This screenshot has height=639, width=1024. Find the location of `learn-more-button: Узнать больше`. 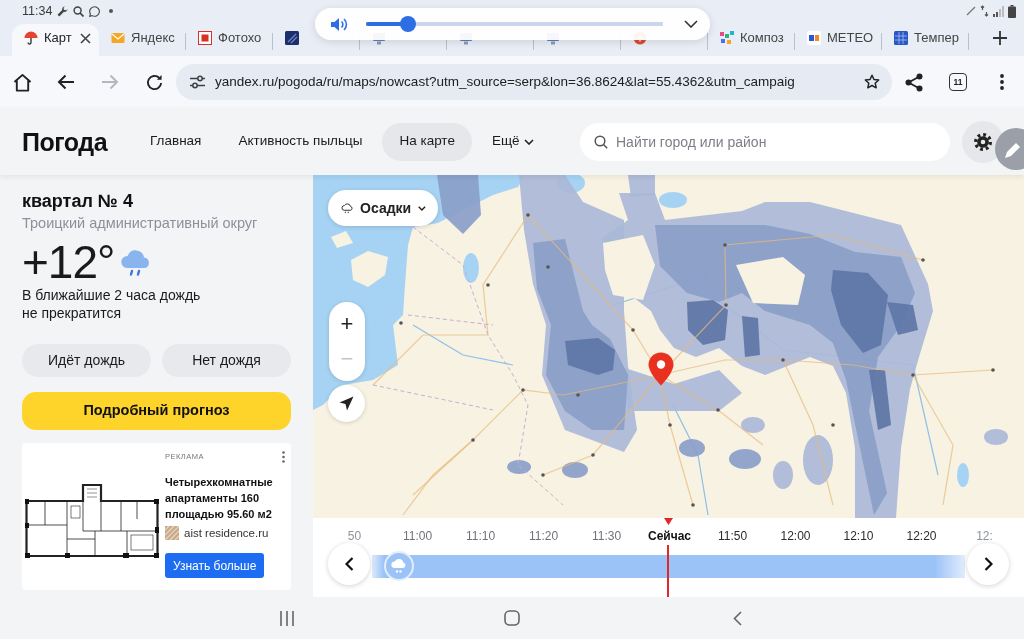

learn-more-button: Узнать больше is located at coordinates (215, 565).